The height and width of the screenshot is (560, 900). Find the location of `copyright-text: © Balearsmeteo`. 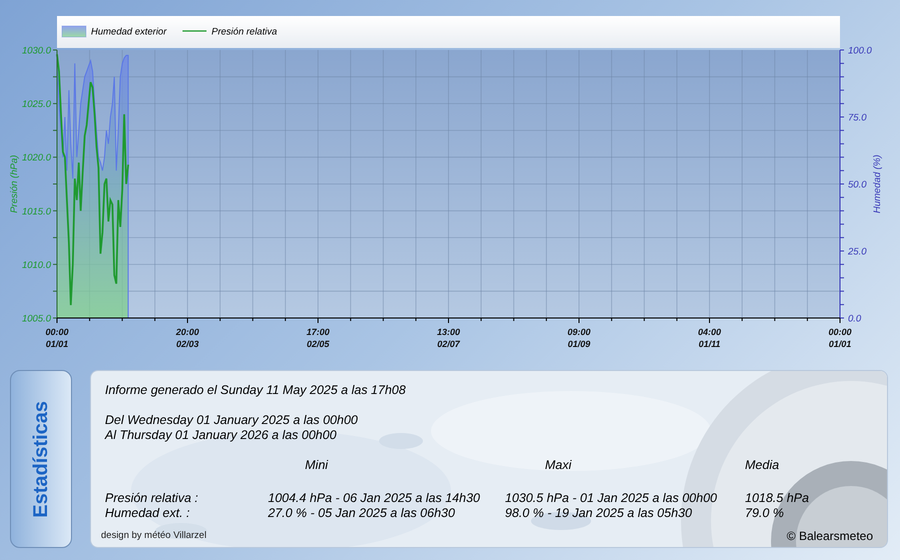

copyright-text: © Balearsmeteo is located at coordinates (829, 536).